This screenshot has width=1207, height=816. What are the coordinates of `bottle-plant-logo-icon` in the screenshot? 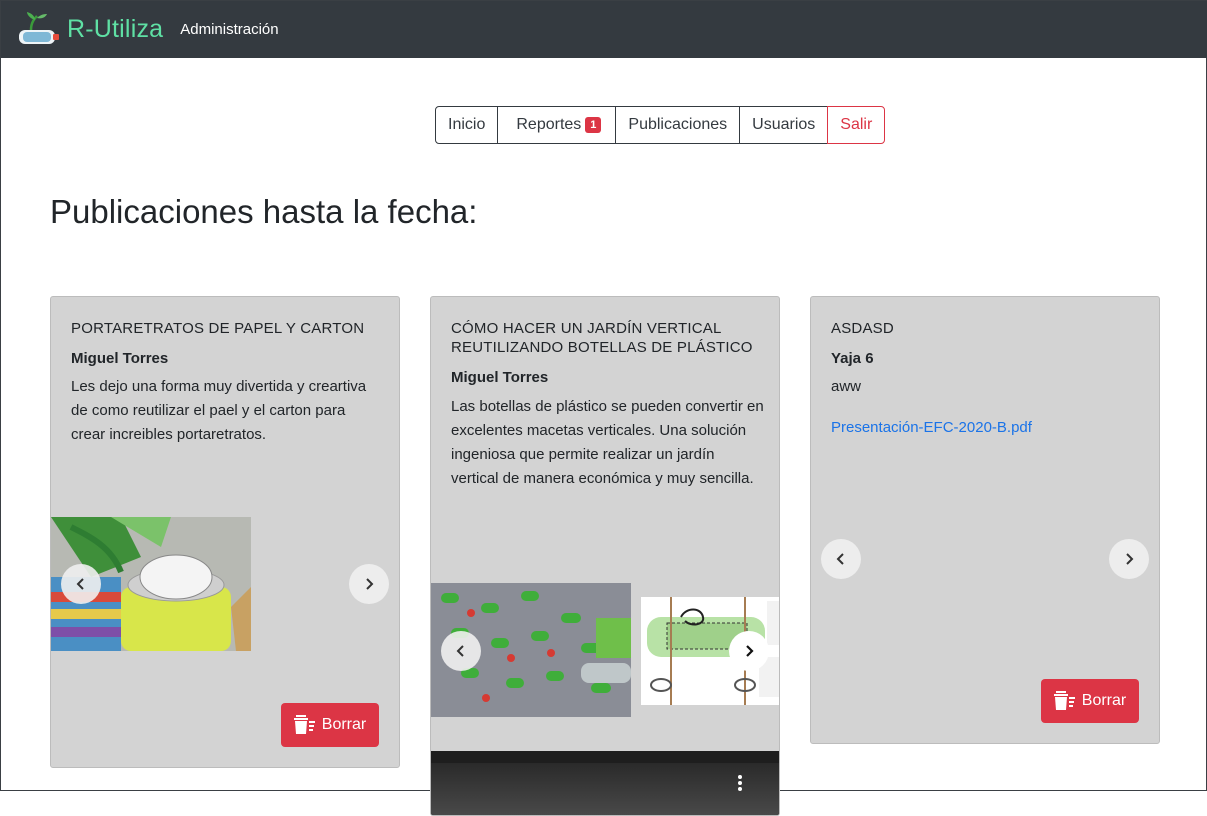 It's located at (38, 30).